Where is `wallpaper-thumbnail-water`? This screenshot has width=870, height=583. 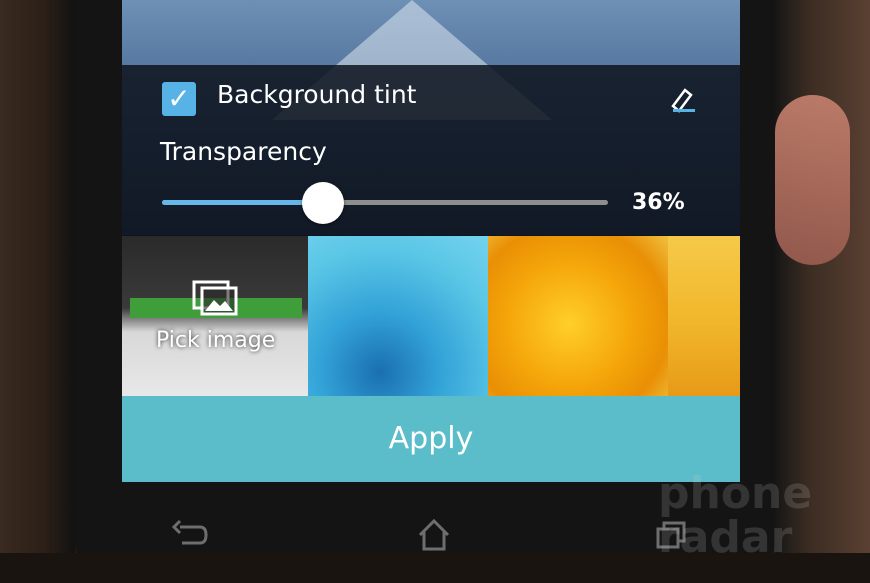 wallpaper-thumbnail-water is located at coordinates (398, 316).